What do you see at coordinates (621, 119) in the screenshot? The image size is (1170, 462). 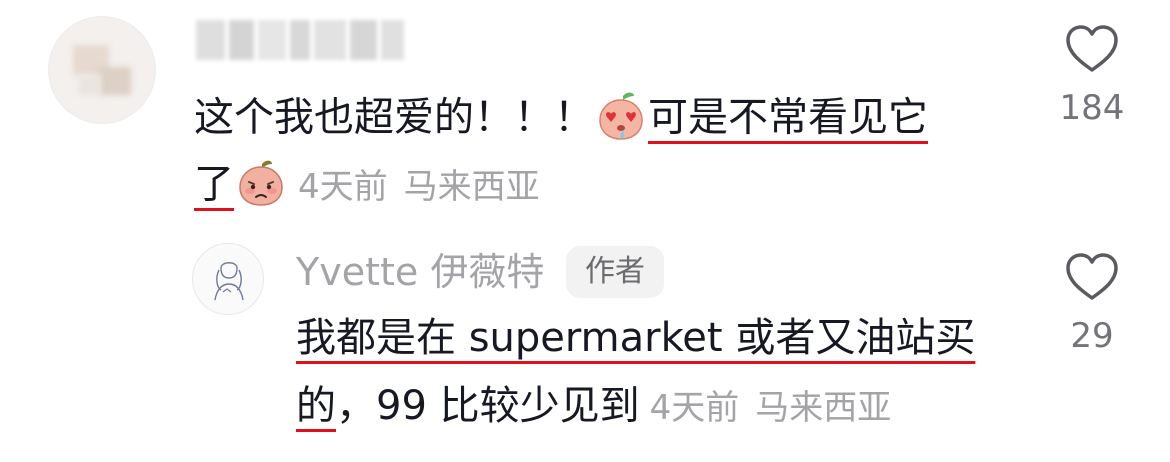 I see `heart-eyes-peach-emoji` at bounding box center [621, 119].